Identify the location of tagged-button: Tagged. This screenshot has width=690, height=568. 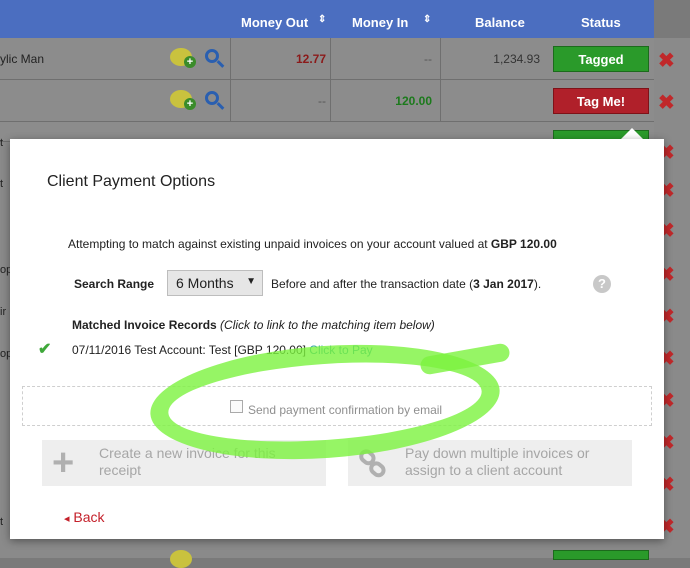
(601, 59).